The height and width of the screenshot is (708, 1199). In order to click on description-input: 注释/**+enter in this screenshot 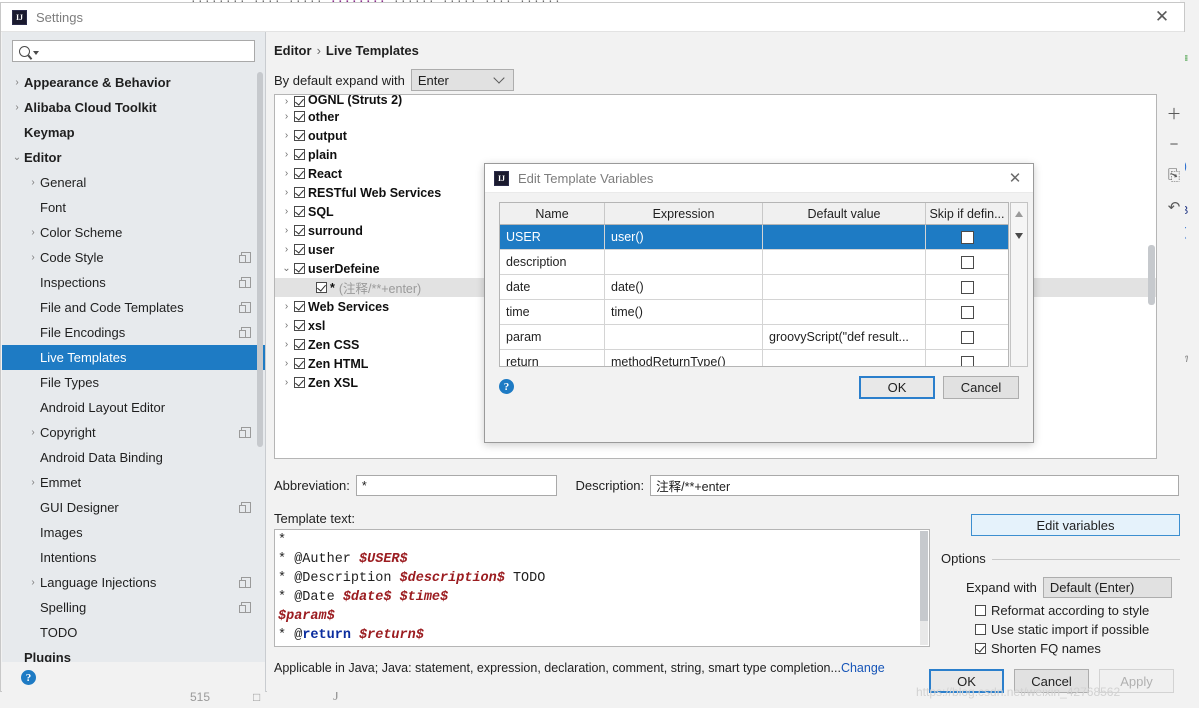, I will do `click(914, 485)`.